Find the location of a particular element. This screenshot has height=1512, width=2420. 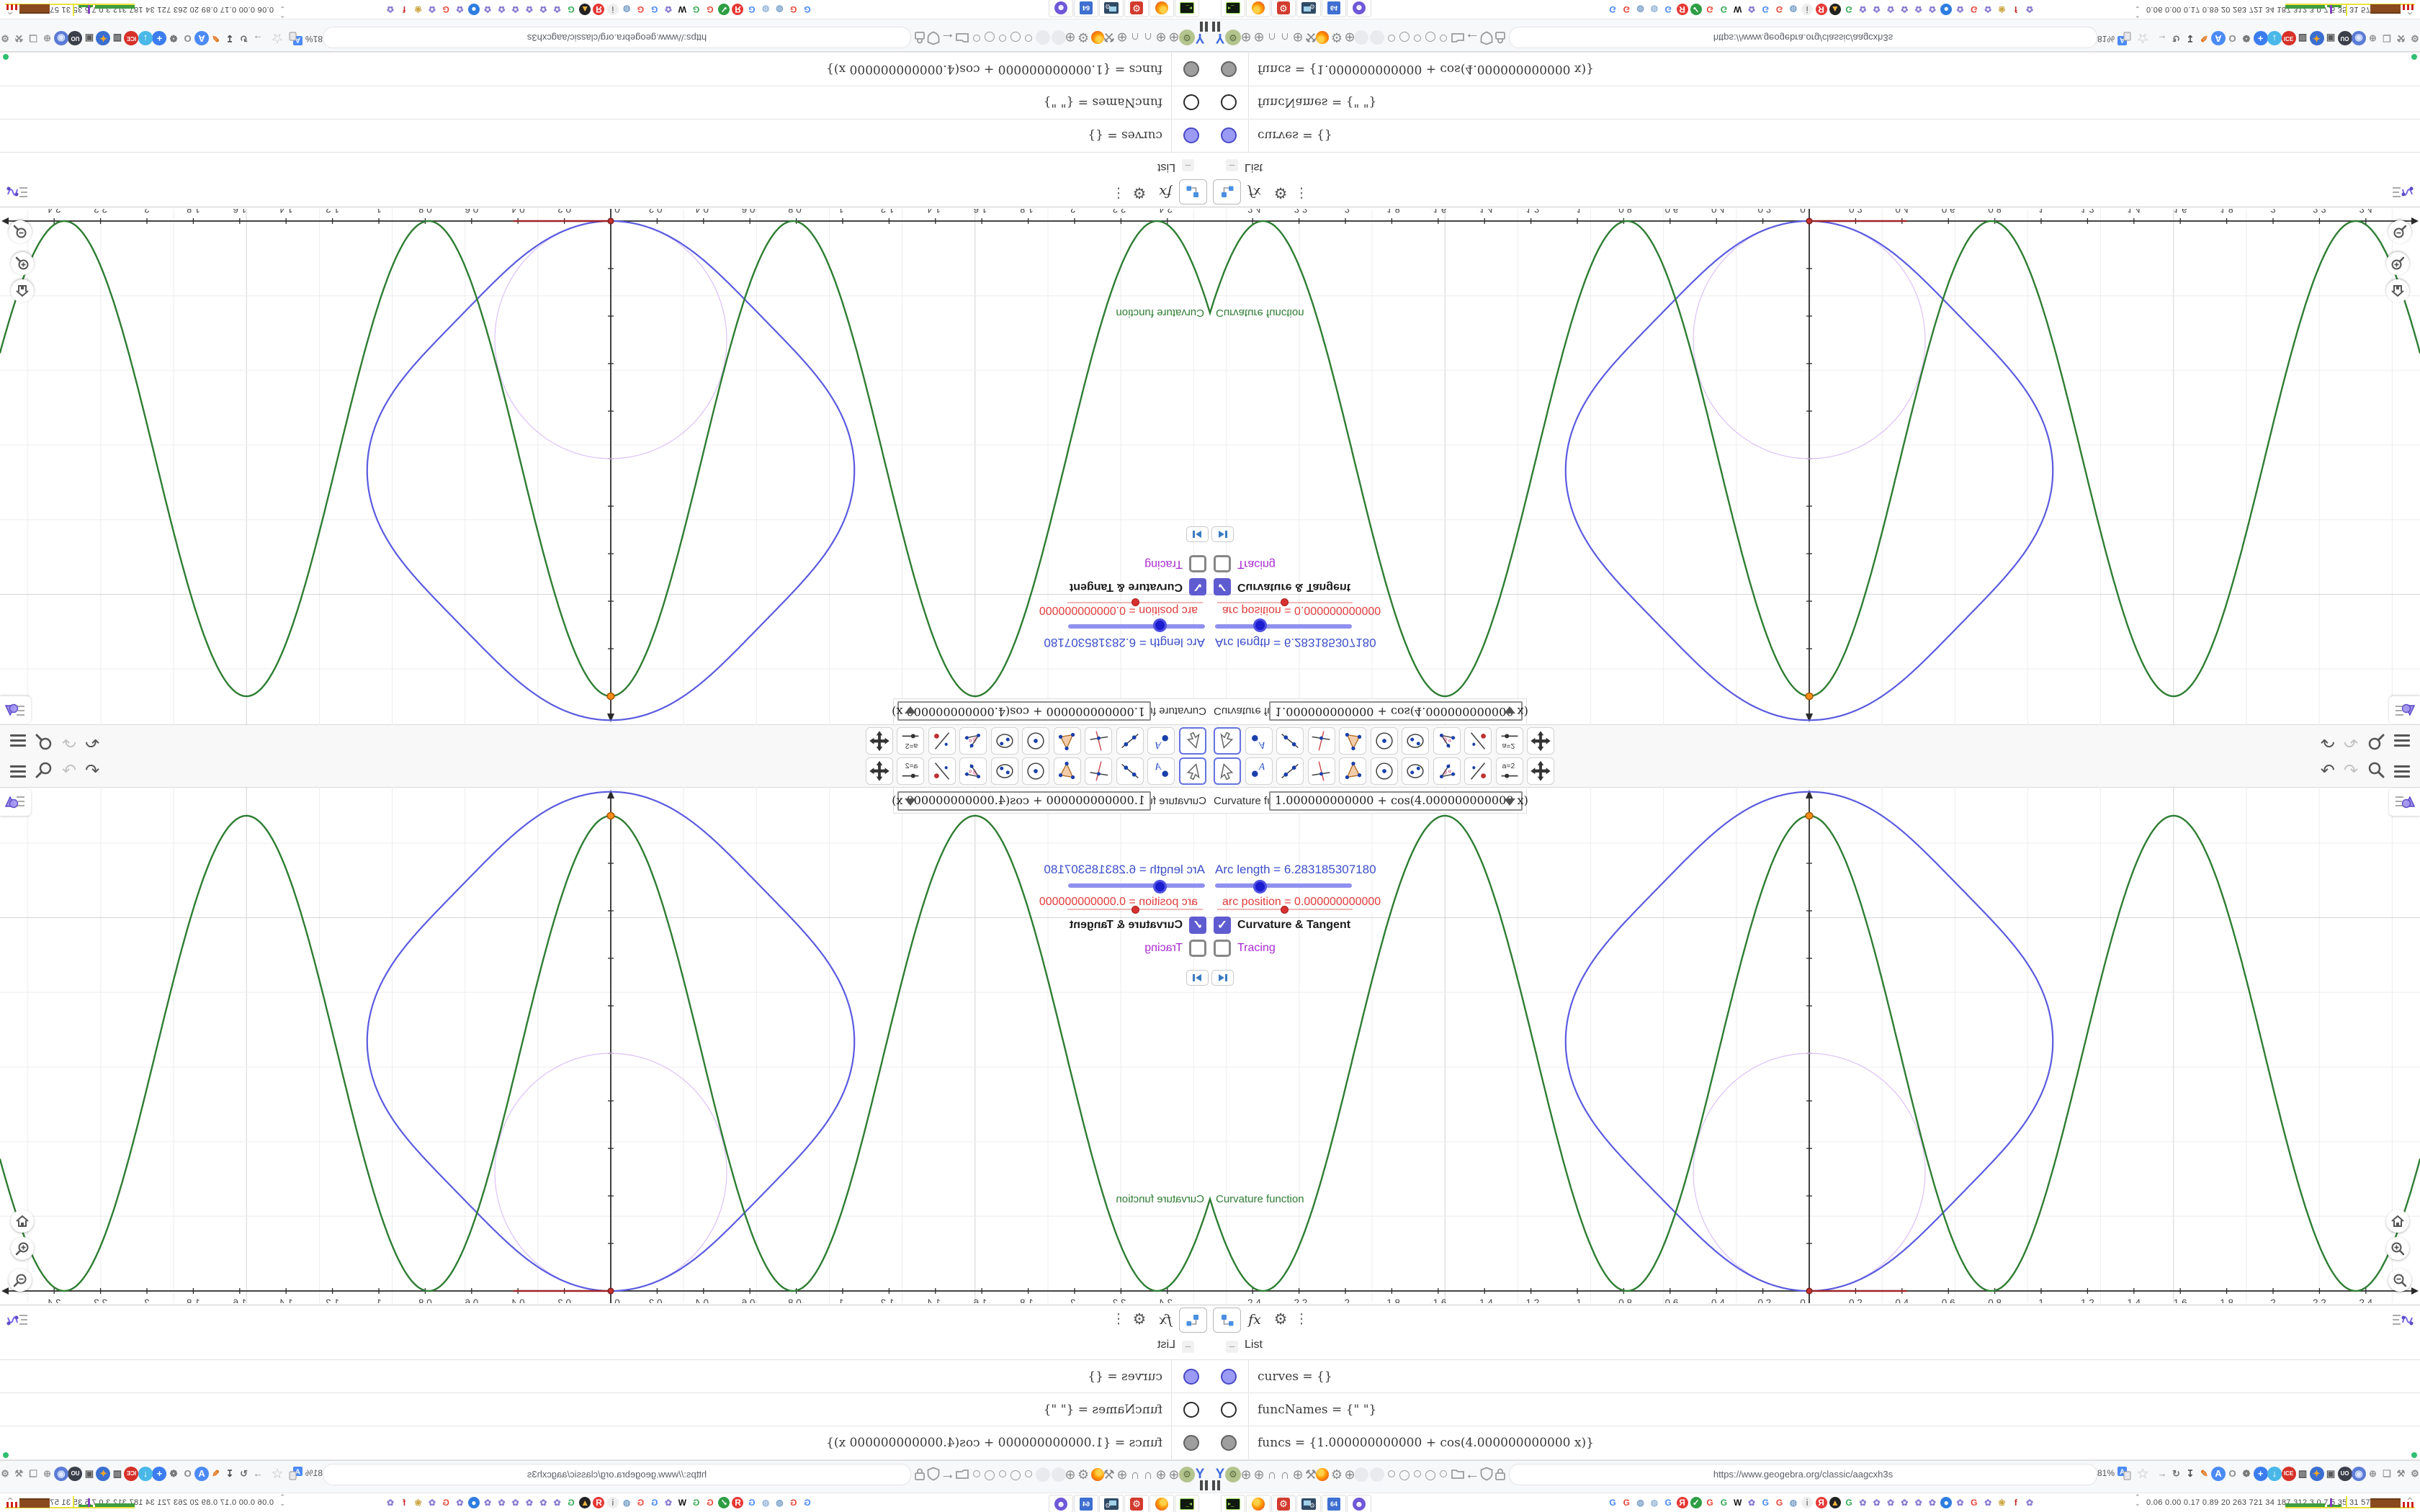

visibility-circle-curves is located at coordinates (1191, 1377).